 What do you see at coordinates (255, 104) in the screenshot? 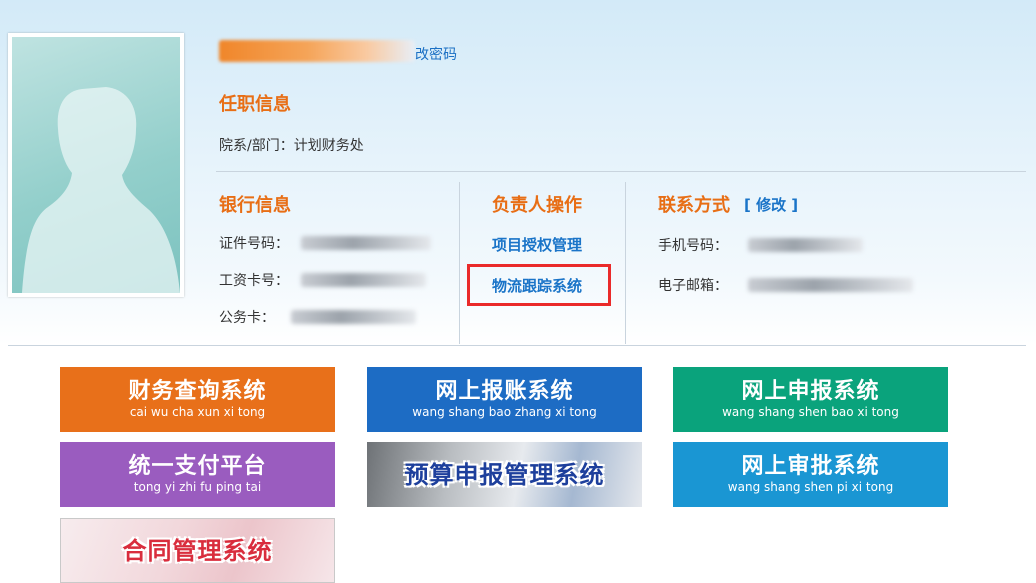
I see `job-info-title: 任职信息` at bounding box center [255, 104].